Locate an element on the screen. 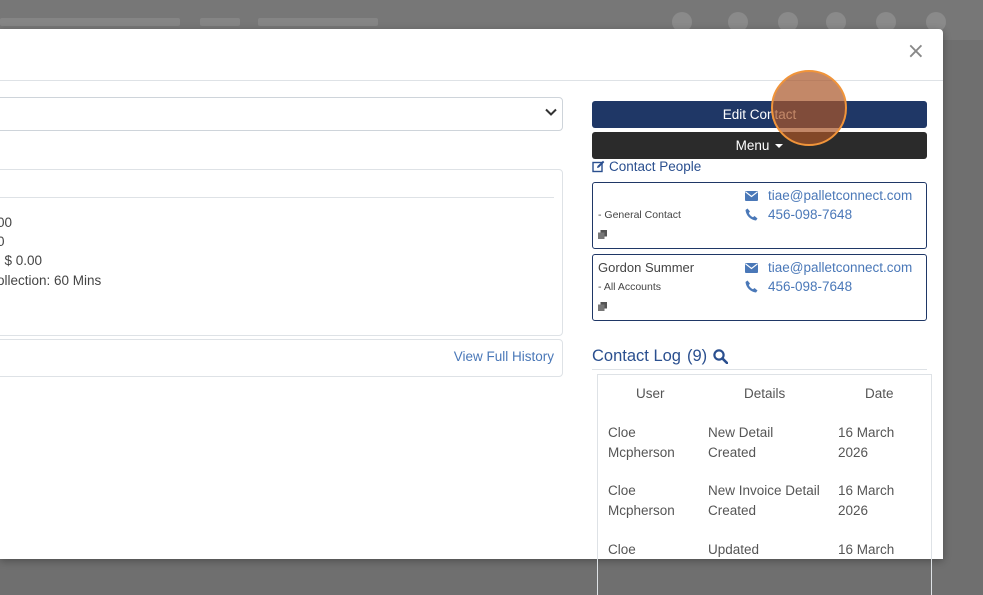 Image resolution: width=983 pixels, height=595 pixels. caret-down-icon is located at coordinates (779, 145).